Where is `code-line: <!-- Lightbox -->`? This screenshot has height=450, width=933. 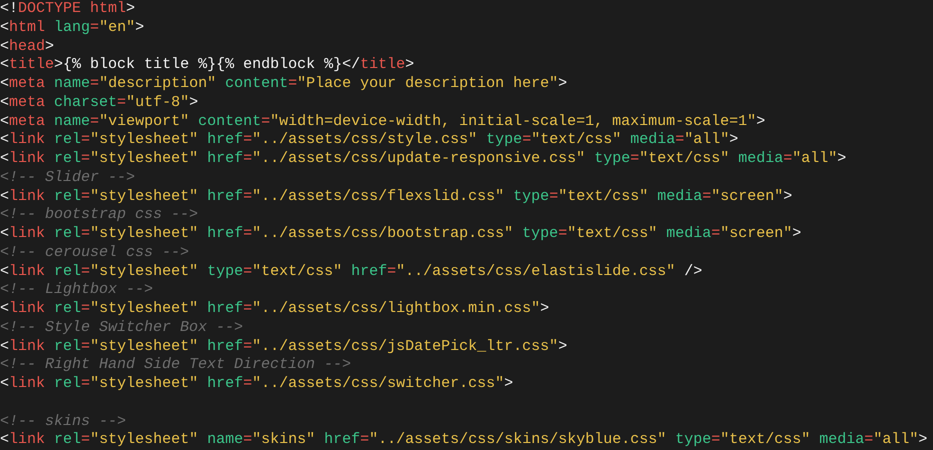
code-line: <!-- Lightbox --> is located at coordinates (77, 290).